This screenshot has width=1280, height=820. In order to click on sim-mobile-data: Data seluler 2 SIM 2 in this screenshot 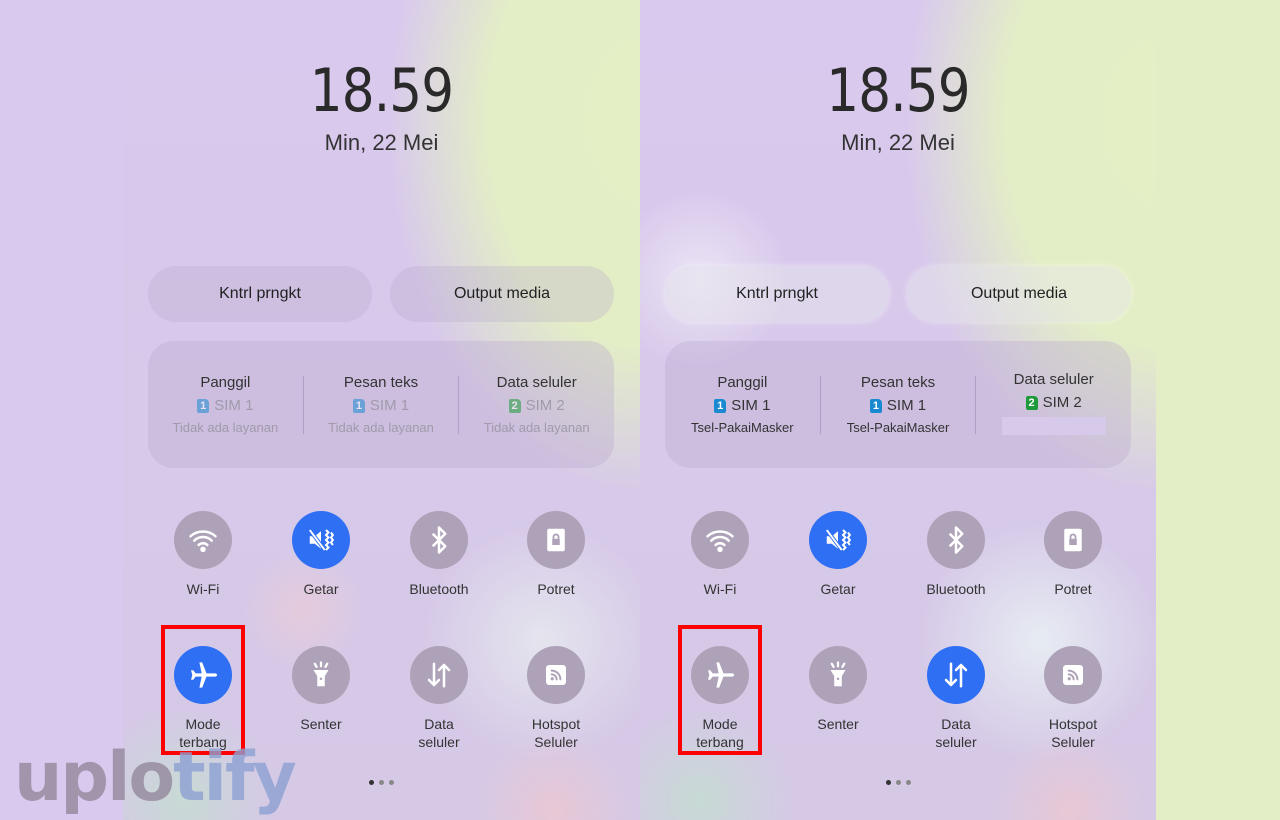, I will do `click(1053, 404)`.